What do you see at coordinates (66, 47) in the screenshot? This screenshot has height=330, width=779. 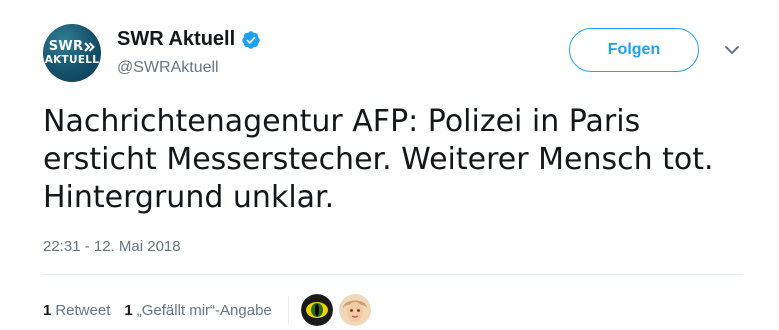 I see `avatar-logo-text-top: SWR` at bounding box center [66, 47].